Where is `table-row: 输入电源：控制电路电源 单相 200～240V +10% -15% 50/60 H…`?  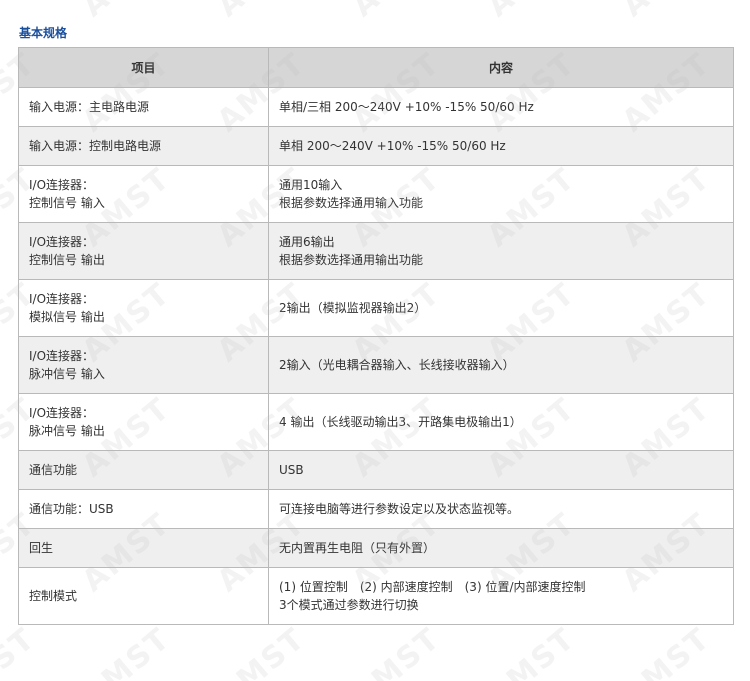 table-row: 输入电源：控制电路电源 单相 200～240V +10% -15% 50/60 H… is located at coordinates (376, 146).